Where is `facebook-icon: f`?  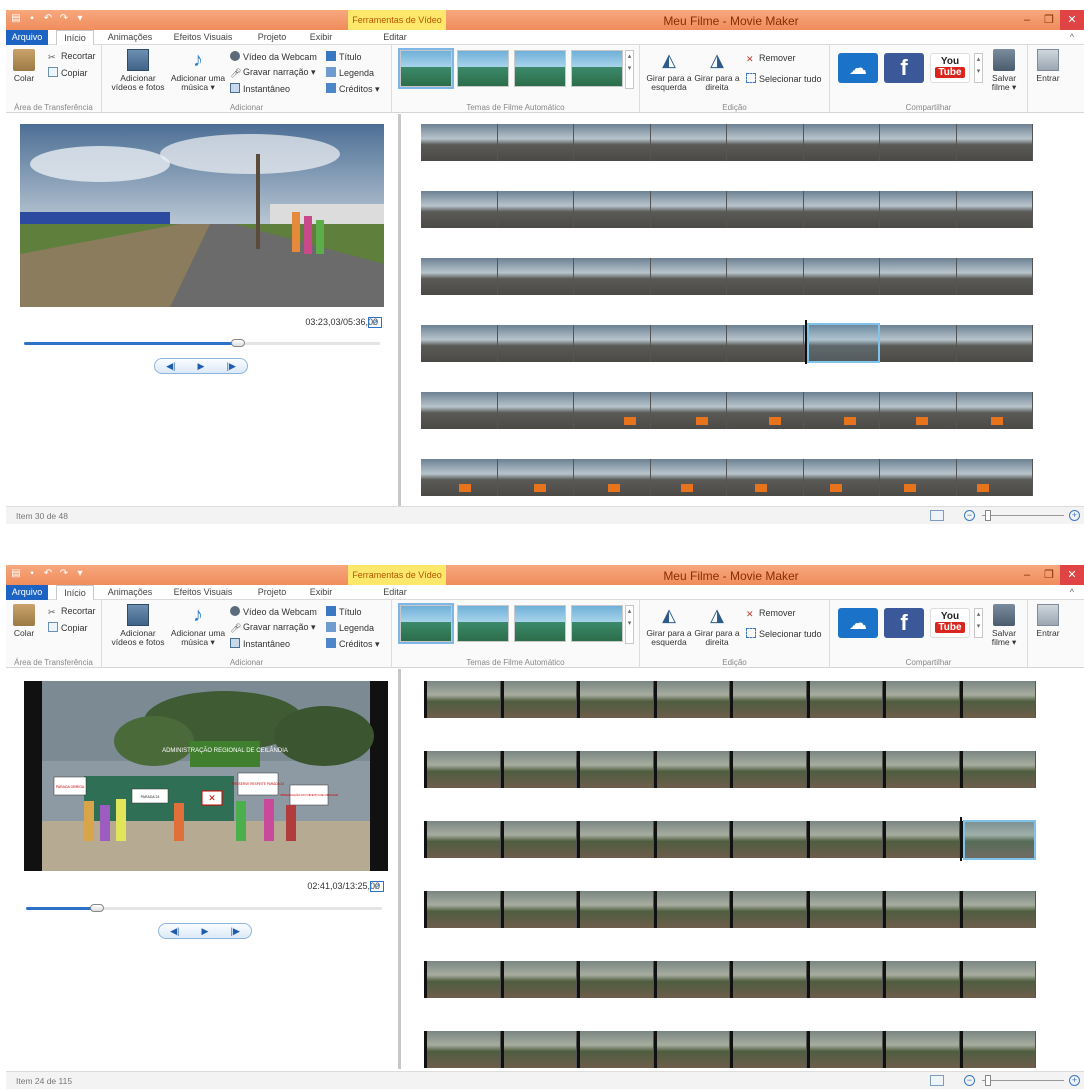 facebook-icon: f is located at coordinates (904, 68).